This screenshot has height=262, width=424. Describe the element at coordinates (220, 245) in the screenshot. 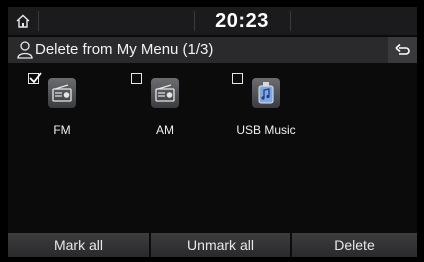

I see `unmark-all-button: Unmark all` at that location.